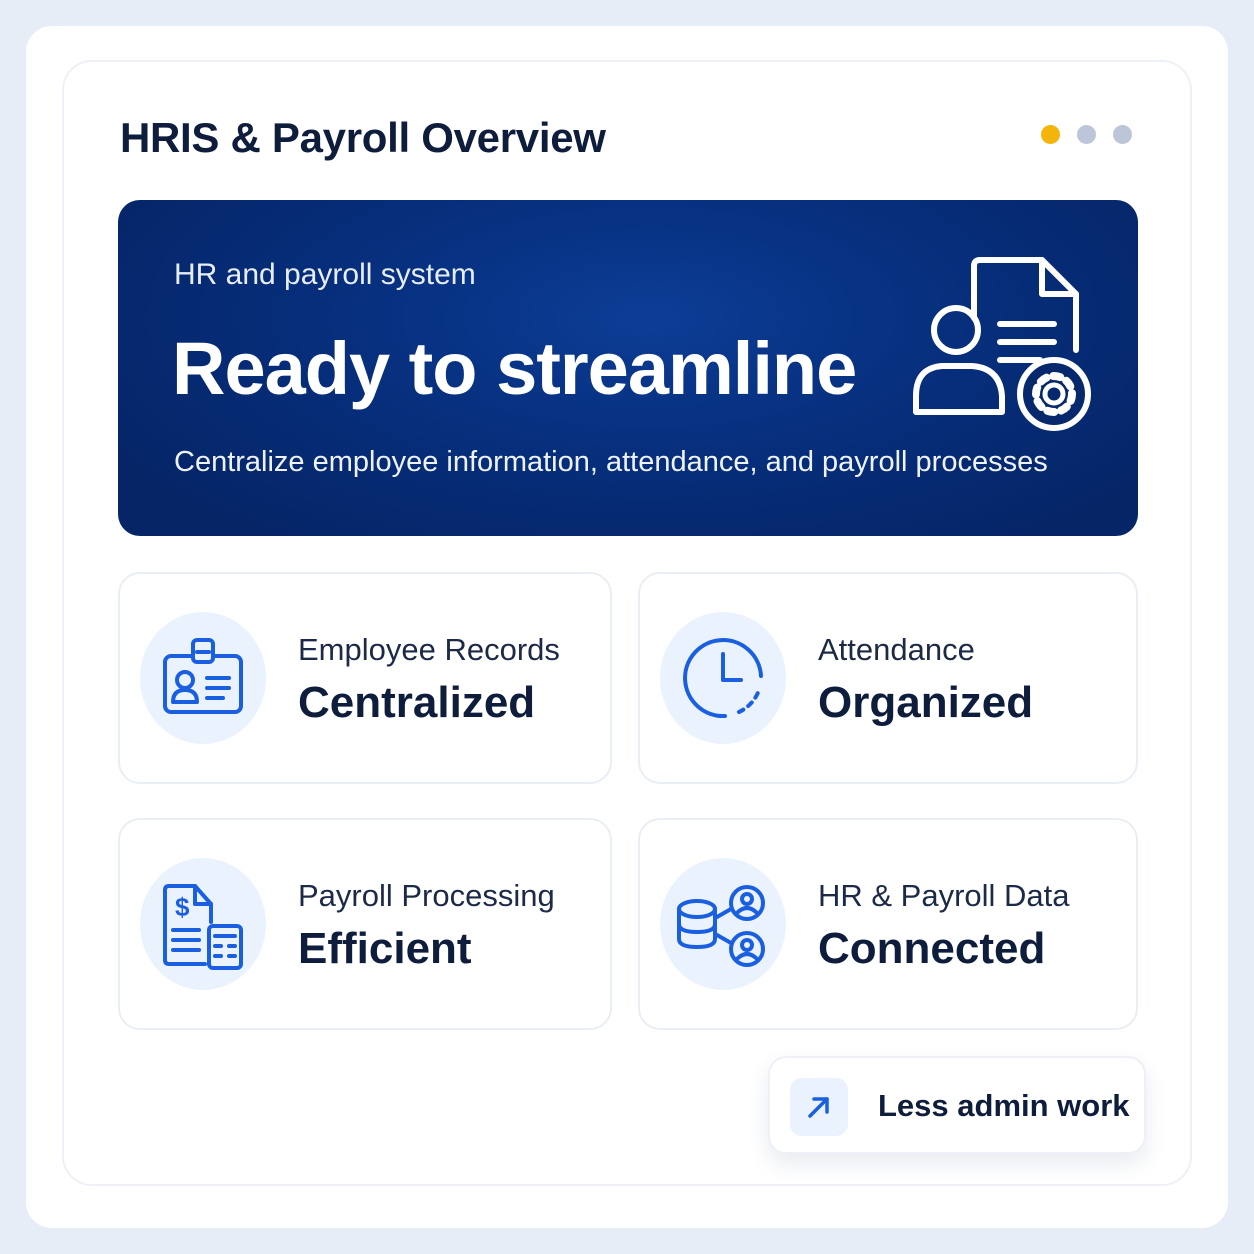 This screenshot has width=1254, height=1254. What do you see at coordinates (385, 948) in the screenshot?
I see `tile-value: Efficient` at bounding box center [385, 948].